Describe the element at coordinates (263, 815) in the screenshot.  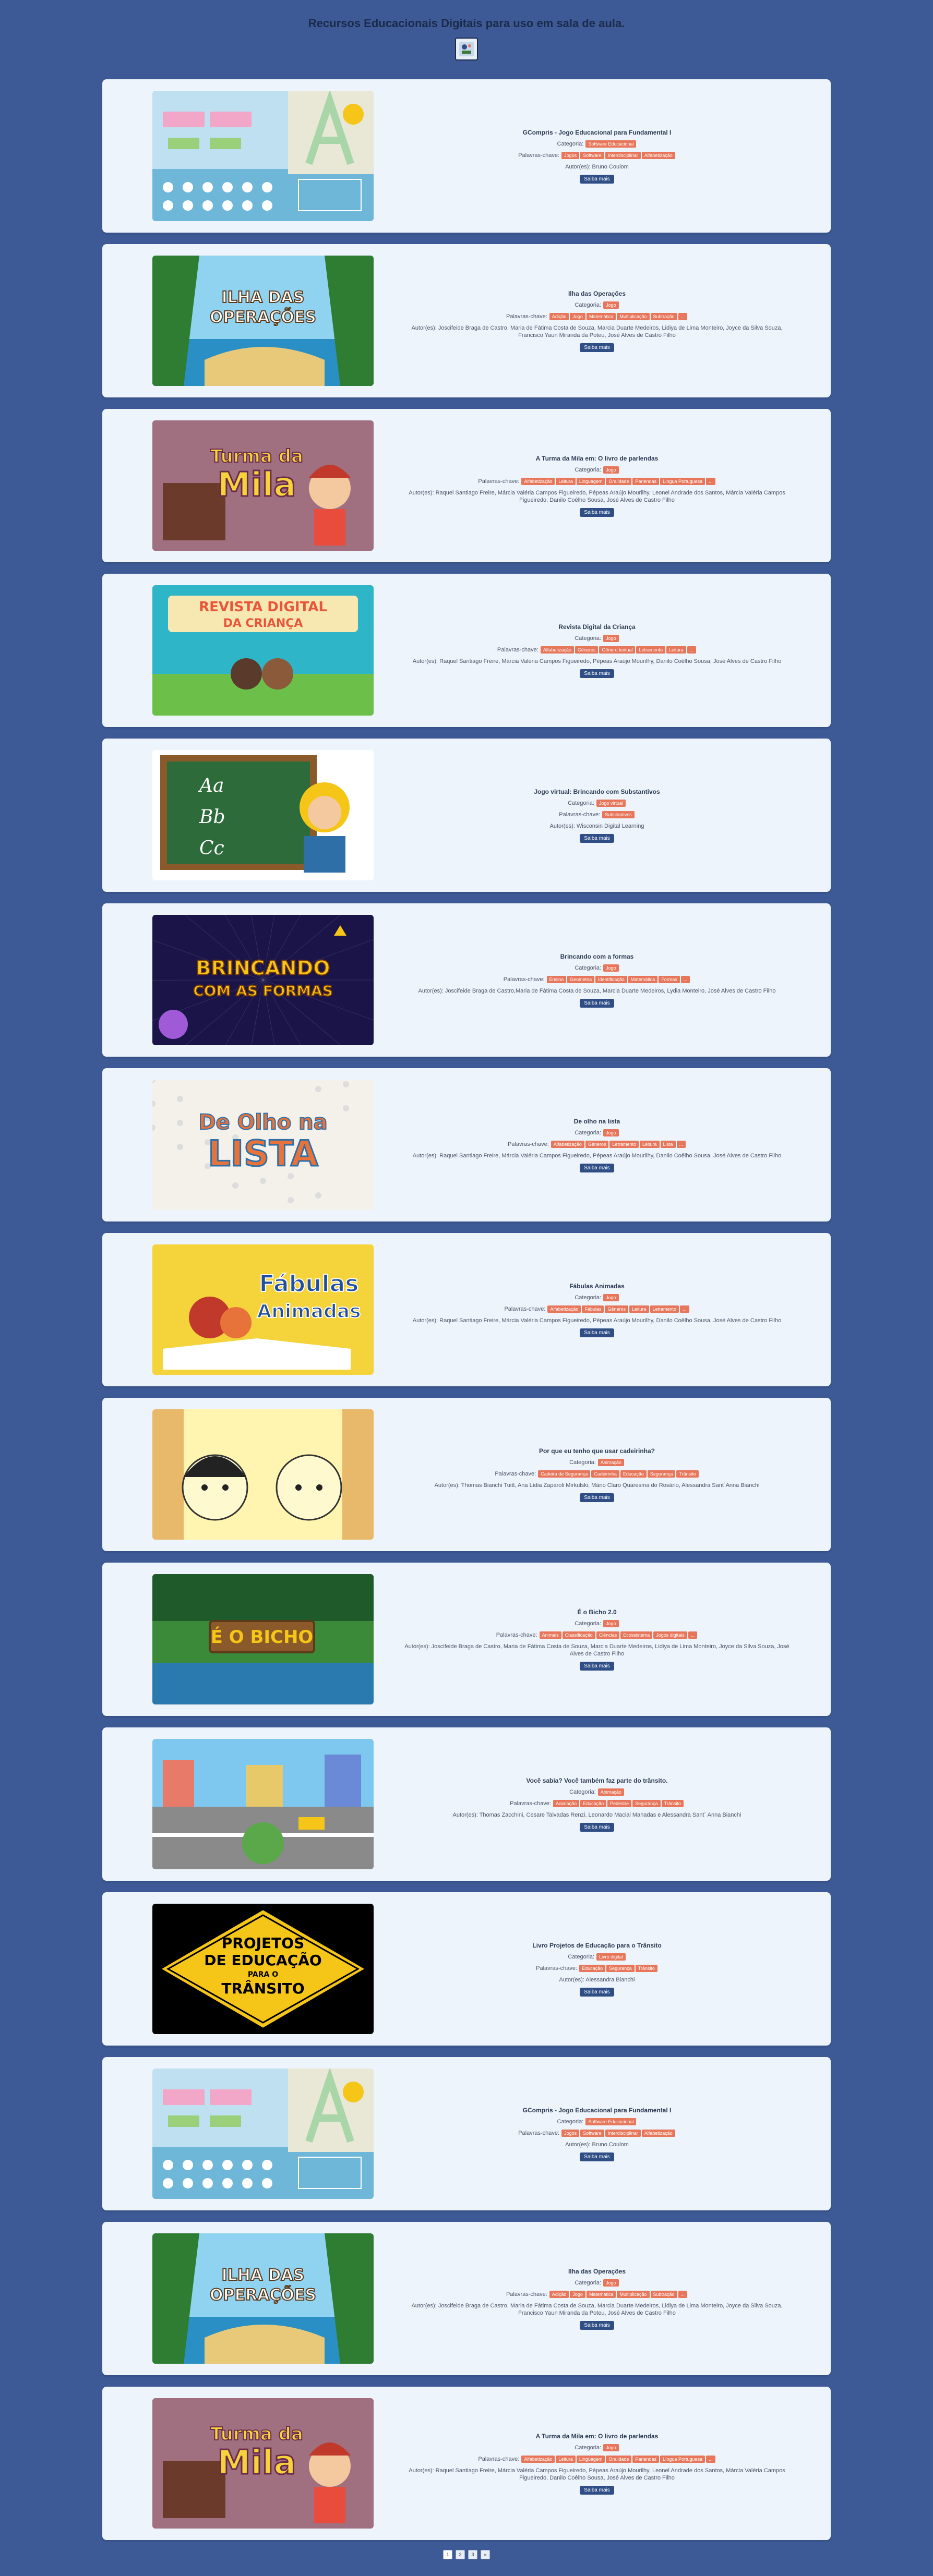
I see `resource-thumbnail: Aa Bb Cc` at that location.